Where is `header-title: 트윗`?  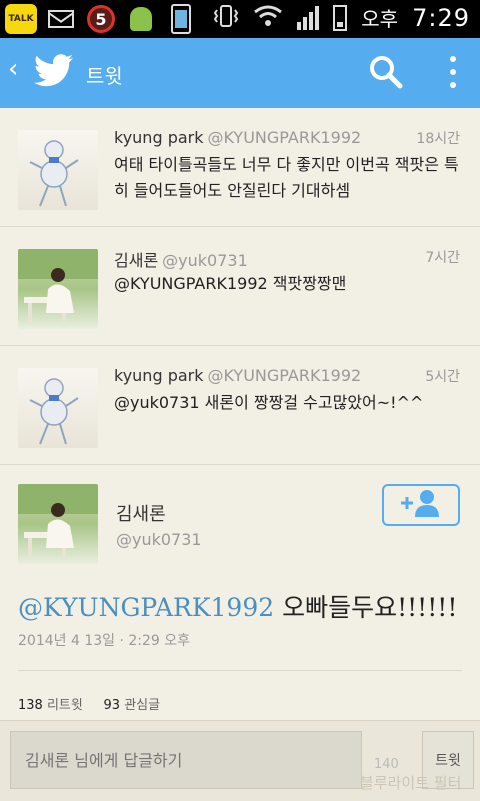 header-title: 트윗 is located at coordinates (104, 76).